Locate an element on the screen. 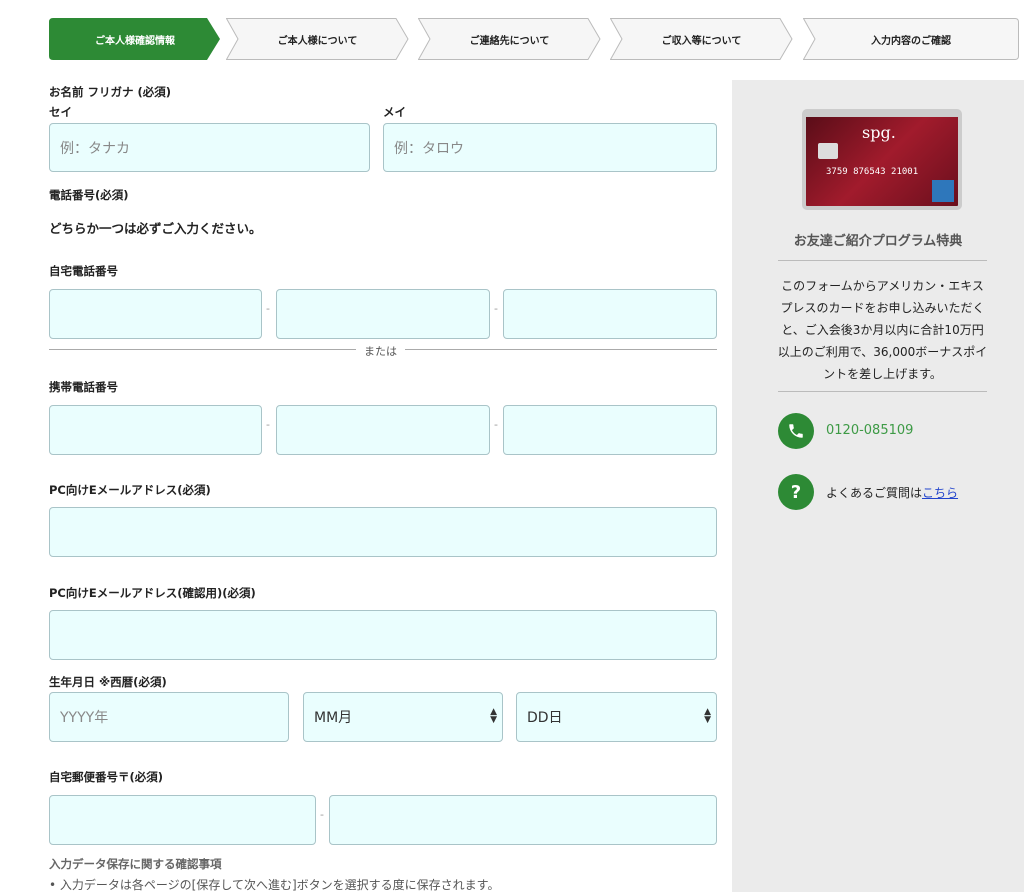  phone-number: 0120-085109 is located at coordinates (869, 430).